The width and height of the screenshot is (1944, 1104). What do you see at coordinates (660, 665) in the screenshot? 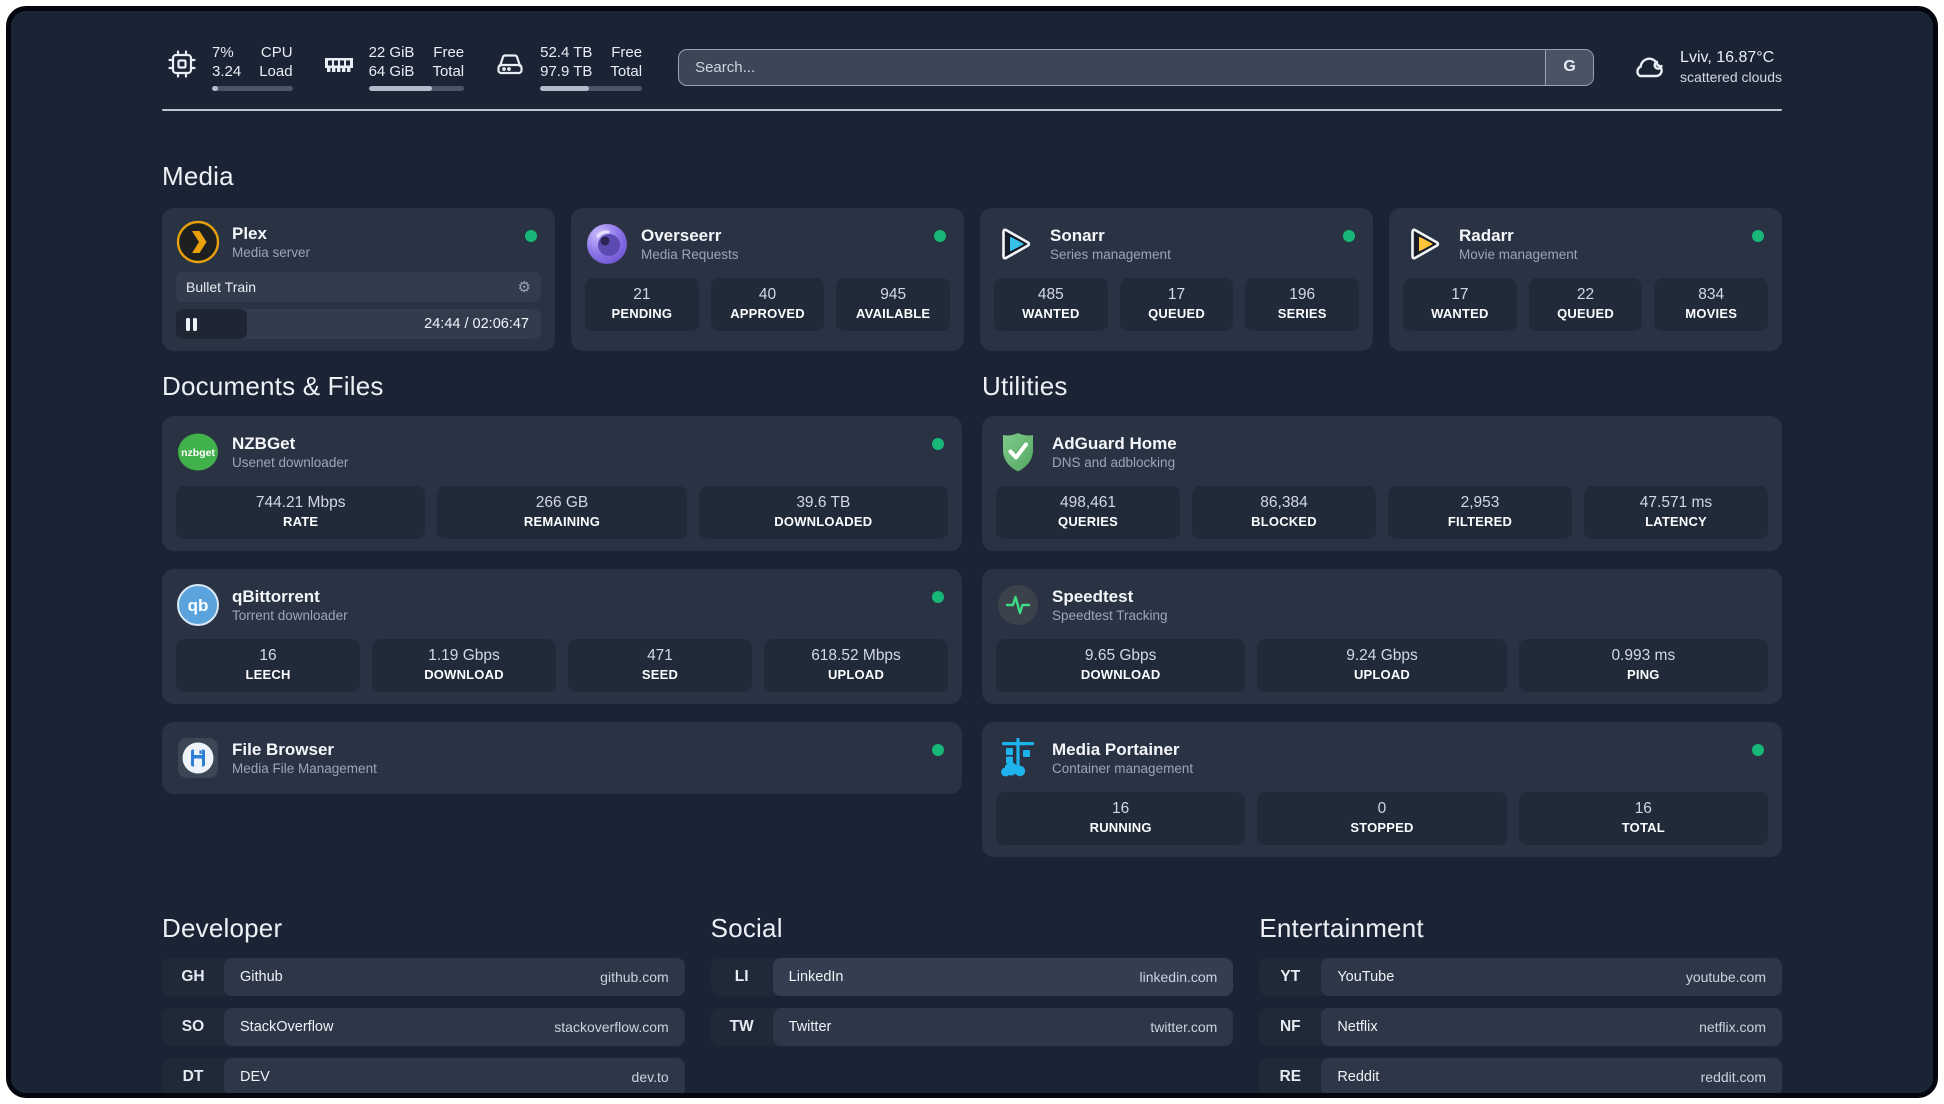
I see `stat-seed: 471 SEED` at bounding box center [660, 665].